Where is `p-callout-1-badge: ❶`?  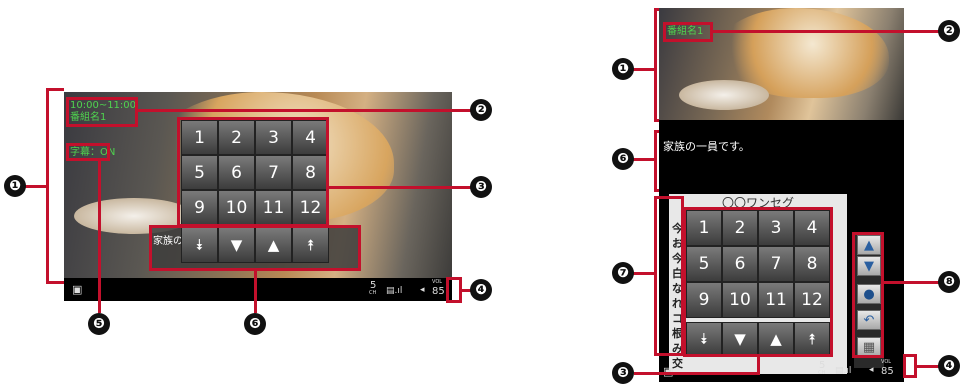 p-callout-1-badge: ❶ is located at coordinates (623, 69).